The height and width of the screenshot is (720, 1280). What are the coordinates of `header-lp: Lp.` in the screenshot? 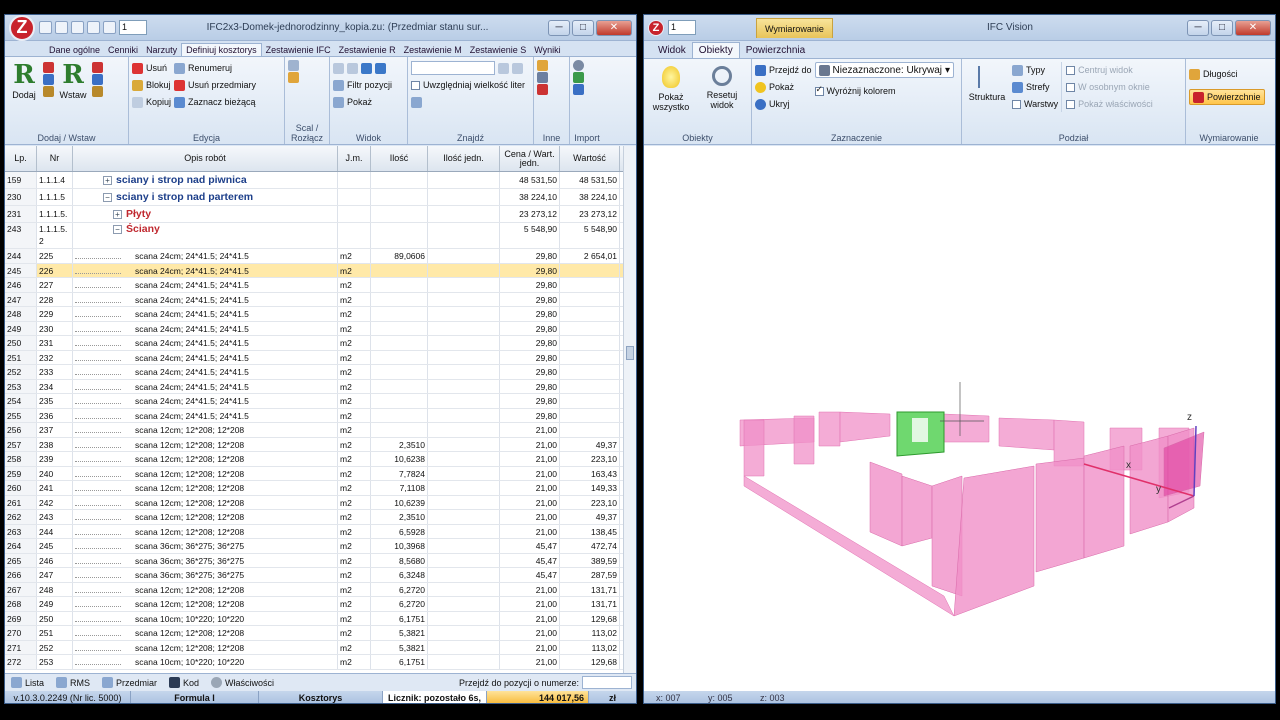 It's located at (21, 158).